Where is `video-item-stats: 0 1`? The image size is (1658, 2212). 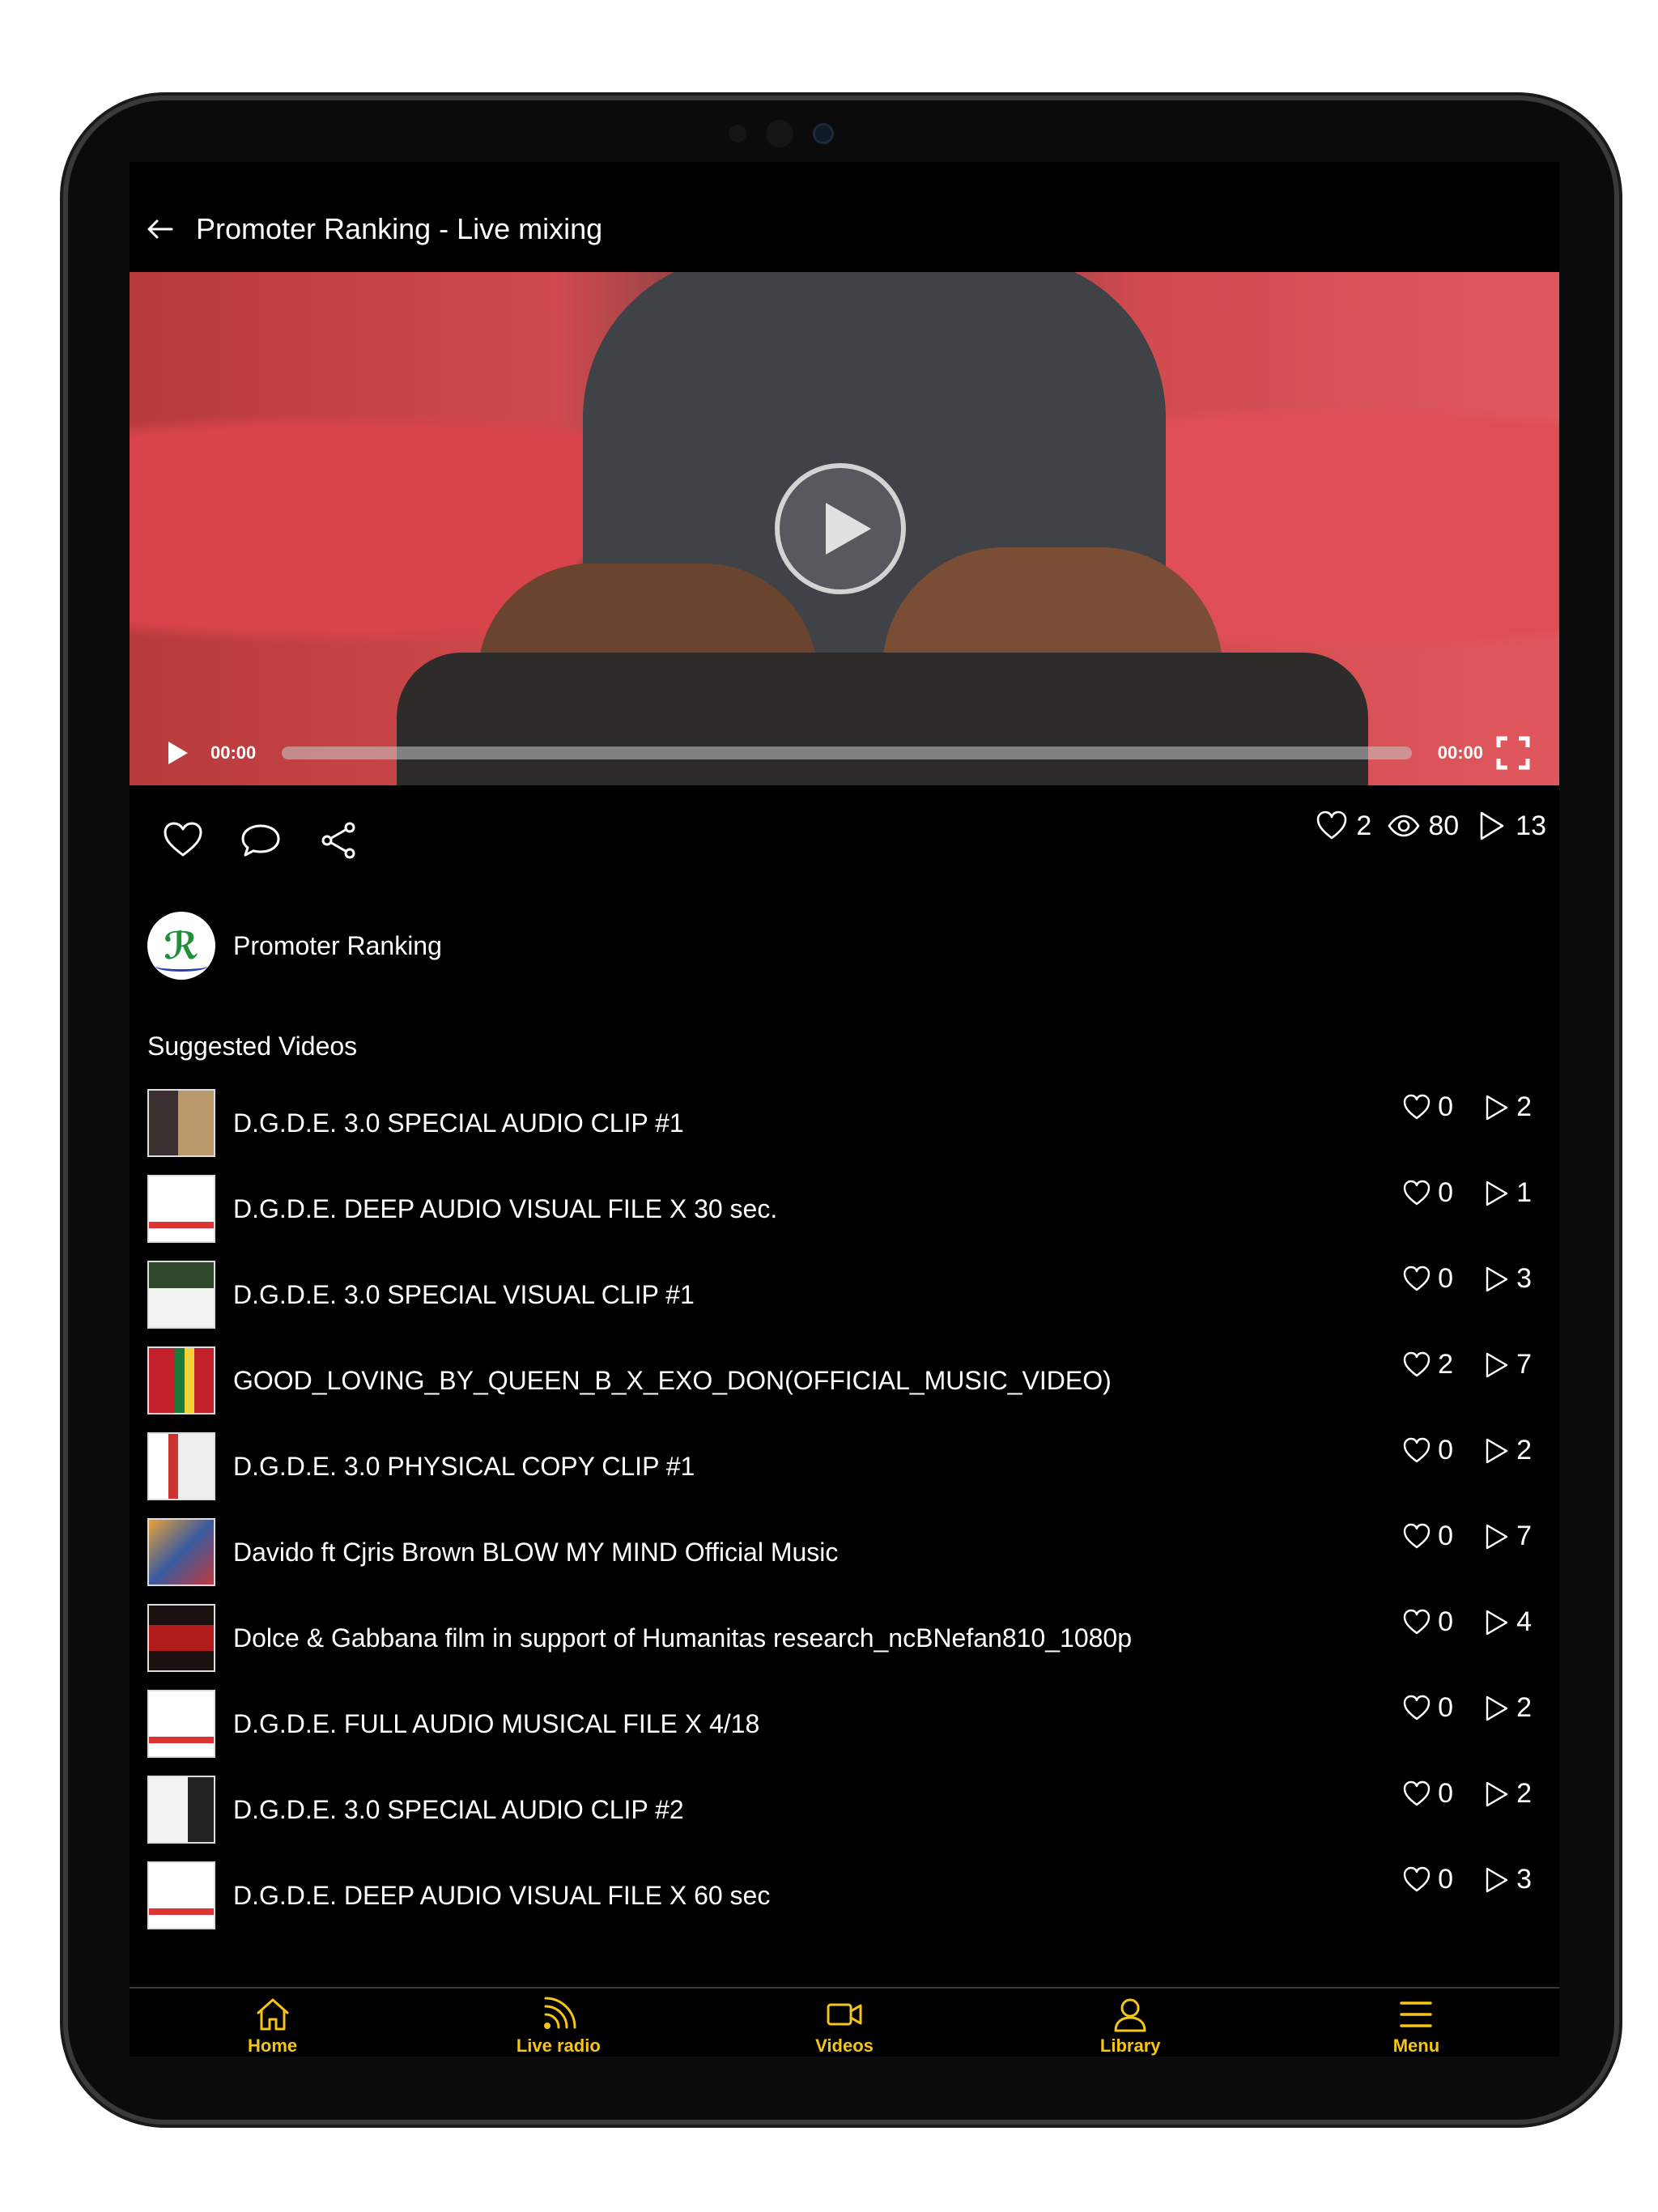
video-item-stats: 0 1 is located at coordinates (1467, 1193).